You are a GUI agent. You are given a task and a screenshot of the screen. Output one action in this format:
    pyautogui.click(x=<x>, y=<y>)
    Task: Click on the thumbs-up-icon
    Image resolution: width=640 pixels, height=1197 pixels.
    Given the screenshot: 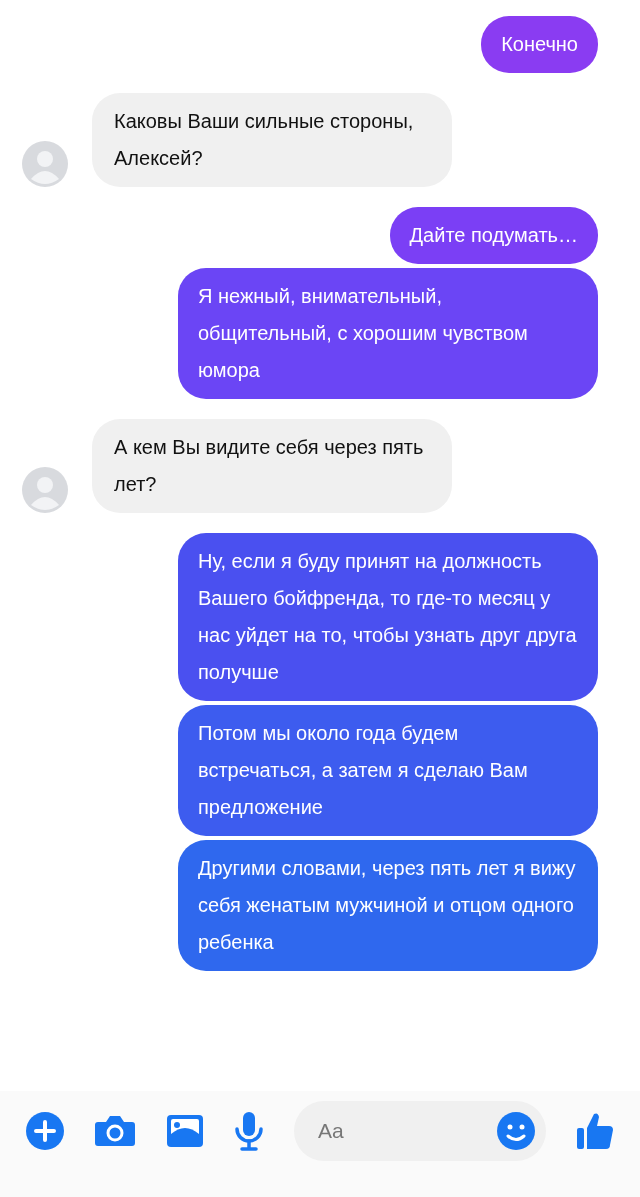 What is the action you would take?
    pyautogui.click(x=595, y=1131)
    